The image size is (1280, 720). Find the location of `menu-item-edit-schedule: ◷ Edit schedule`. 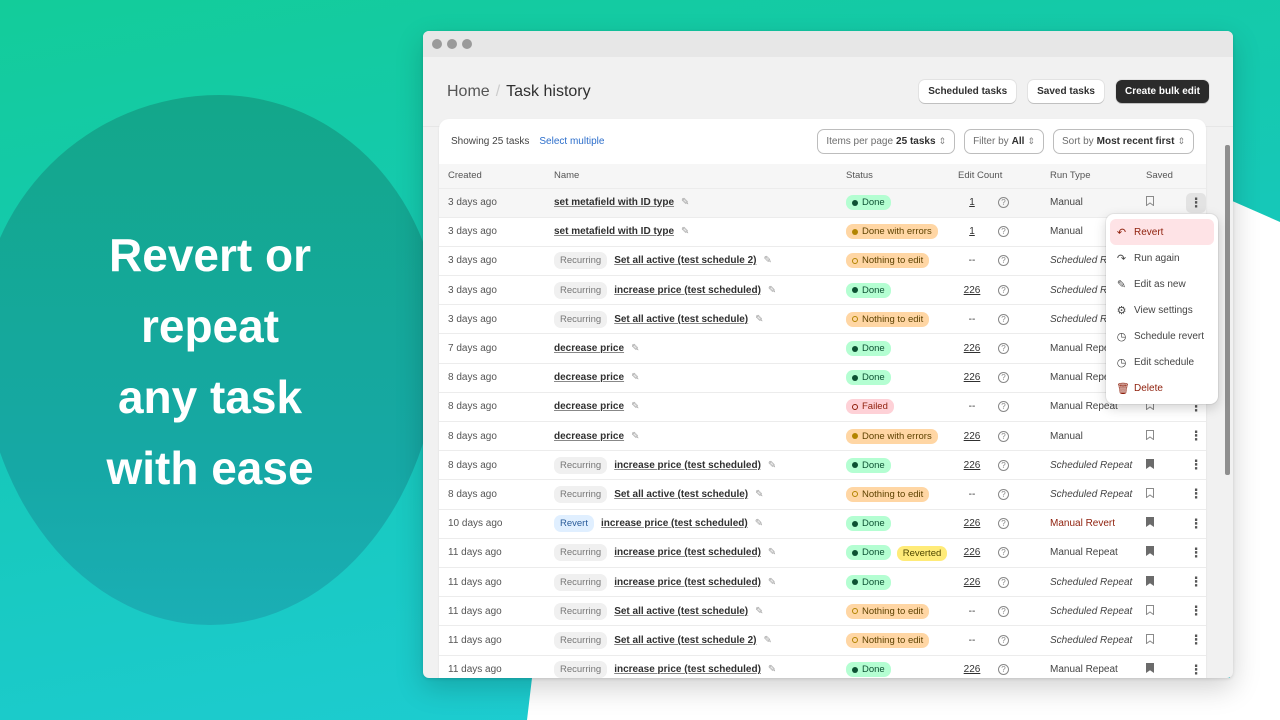

menu-item-edit-schedule: ◷ Edit schedule is located at coordinates (1162, 362).